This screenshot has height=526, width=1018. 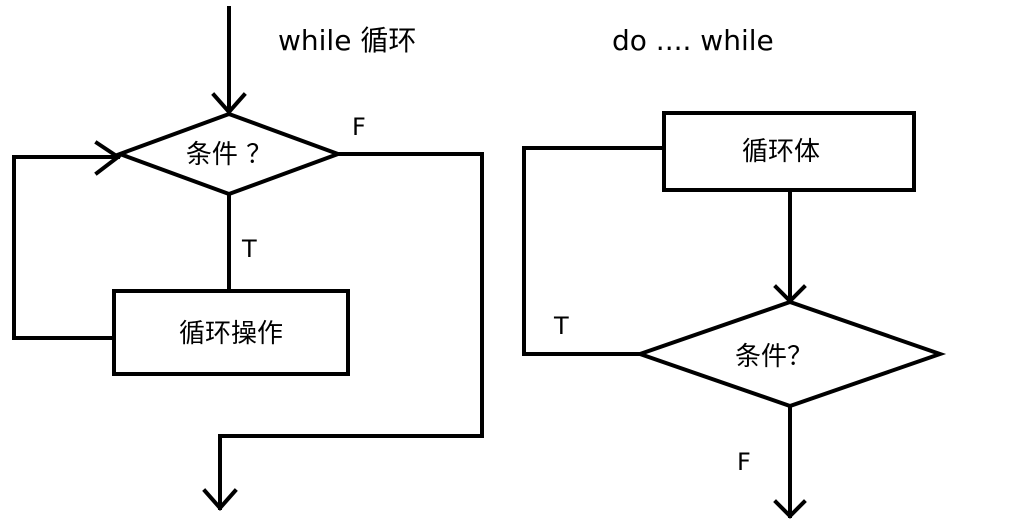 I want to click on while-body-label: 循环操作, so click(x=231, y=334).